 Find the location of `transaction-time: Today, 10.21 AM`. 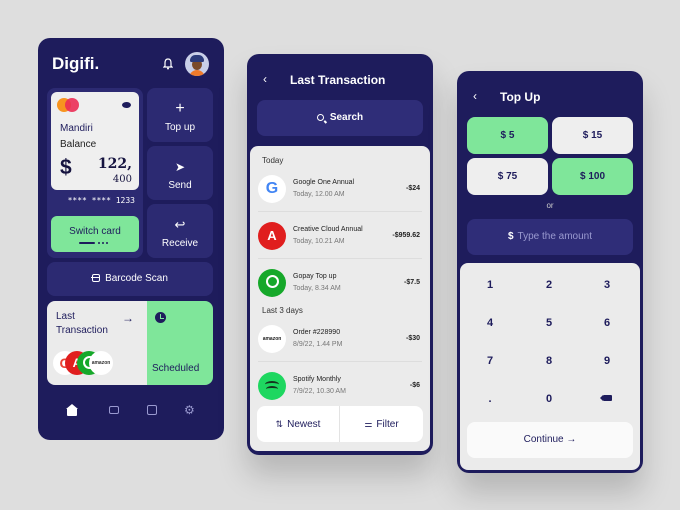

transaction-time: Today, 10.21 AM is located at coordinates (319, 241).